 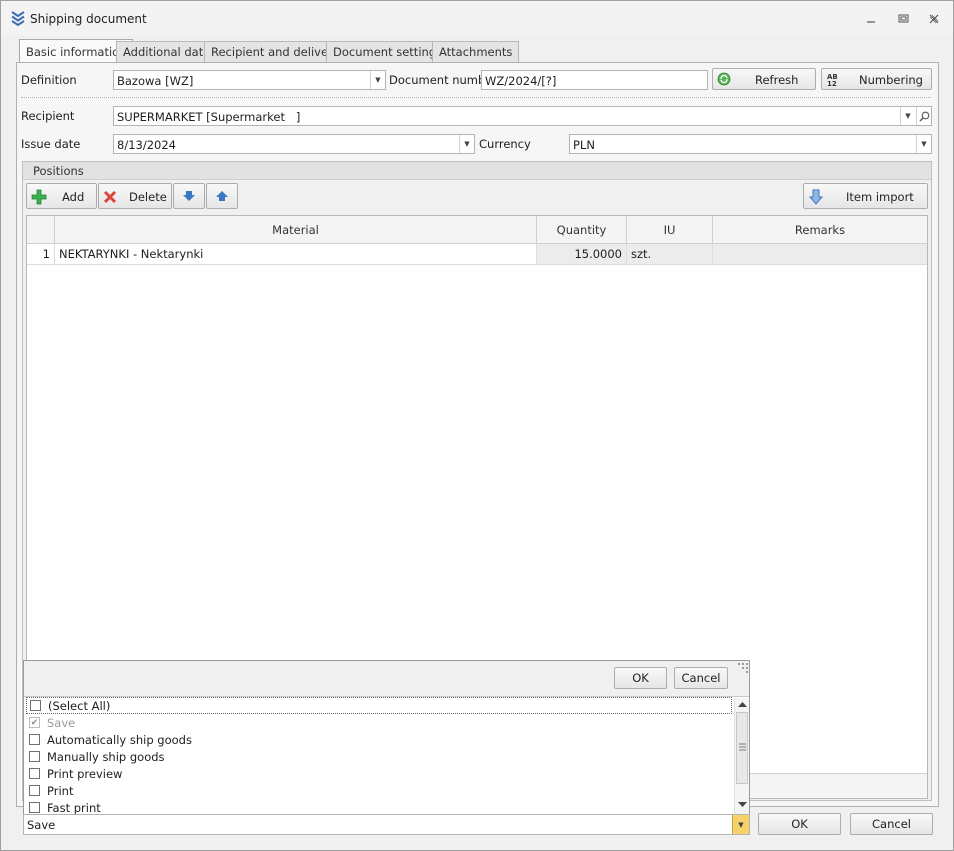 I want to click on popup-cancel-button: Cancel, so click(x=701, y=678).